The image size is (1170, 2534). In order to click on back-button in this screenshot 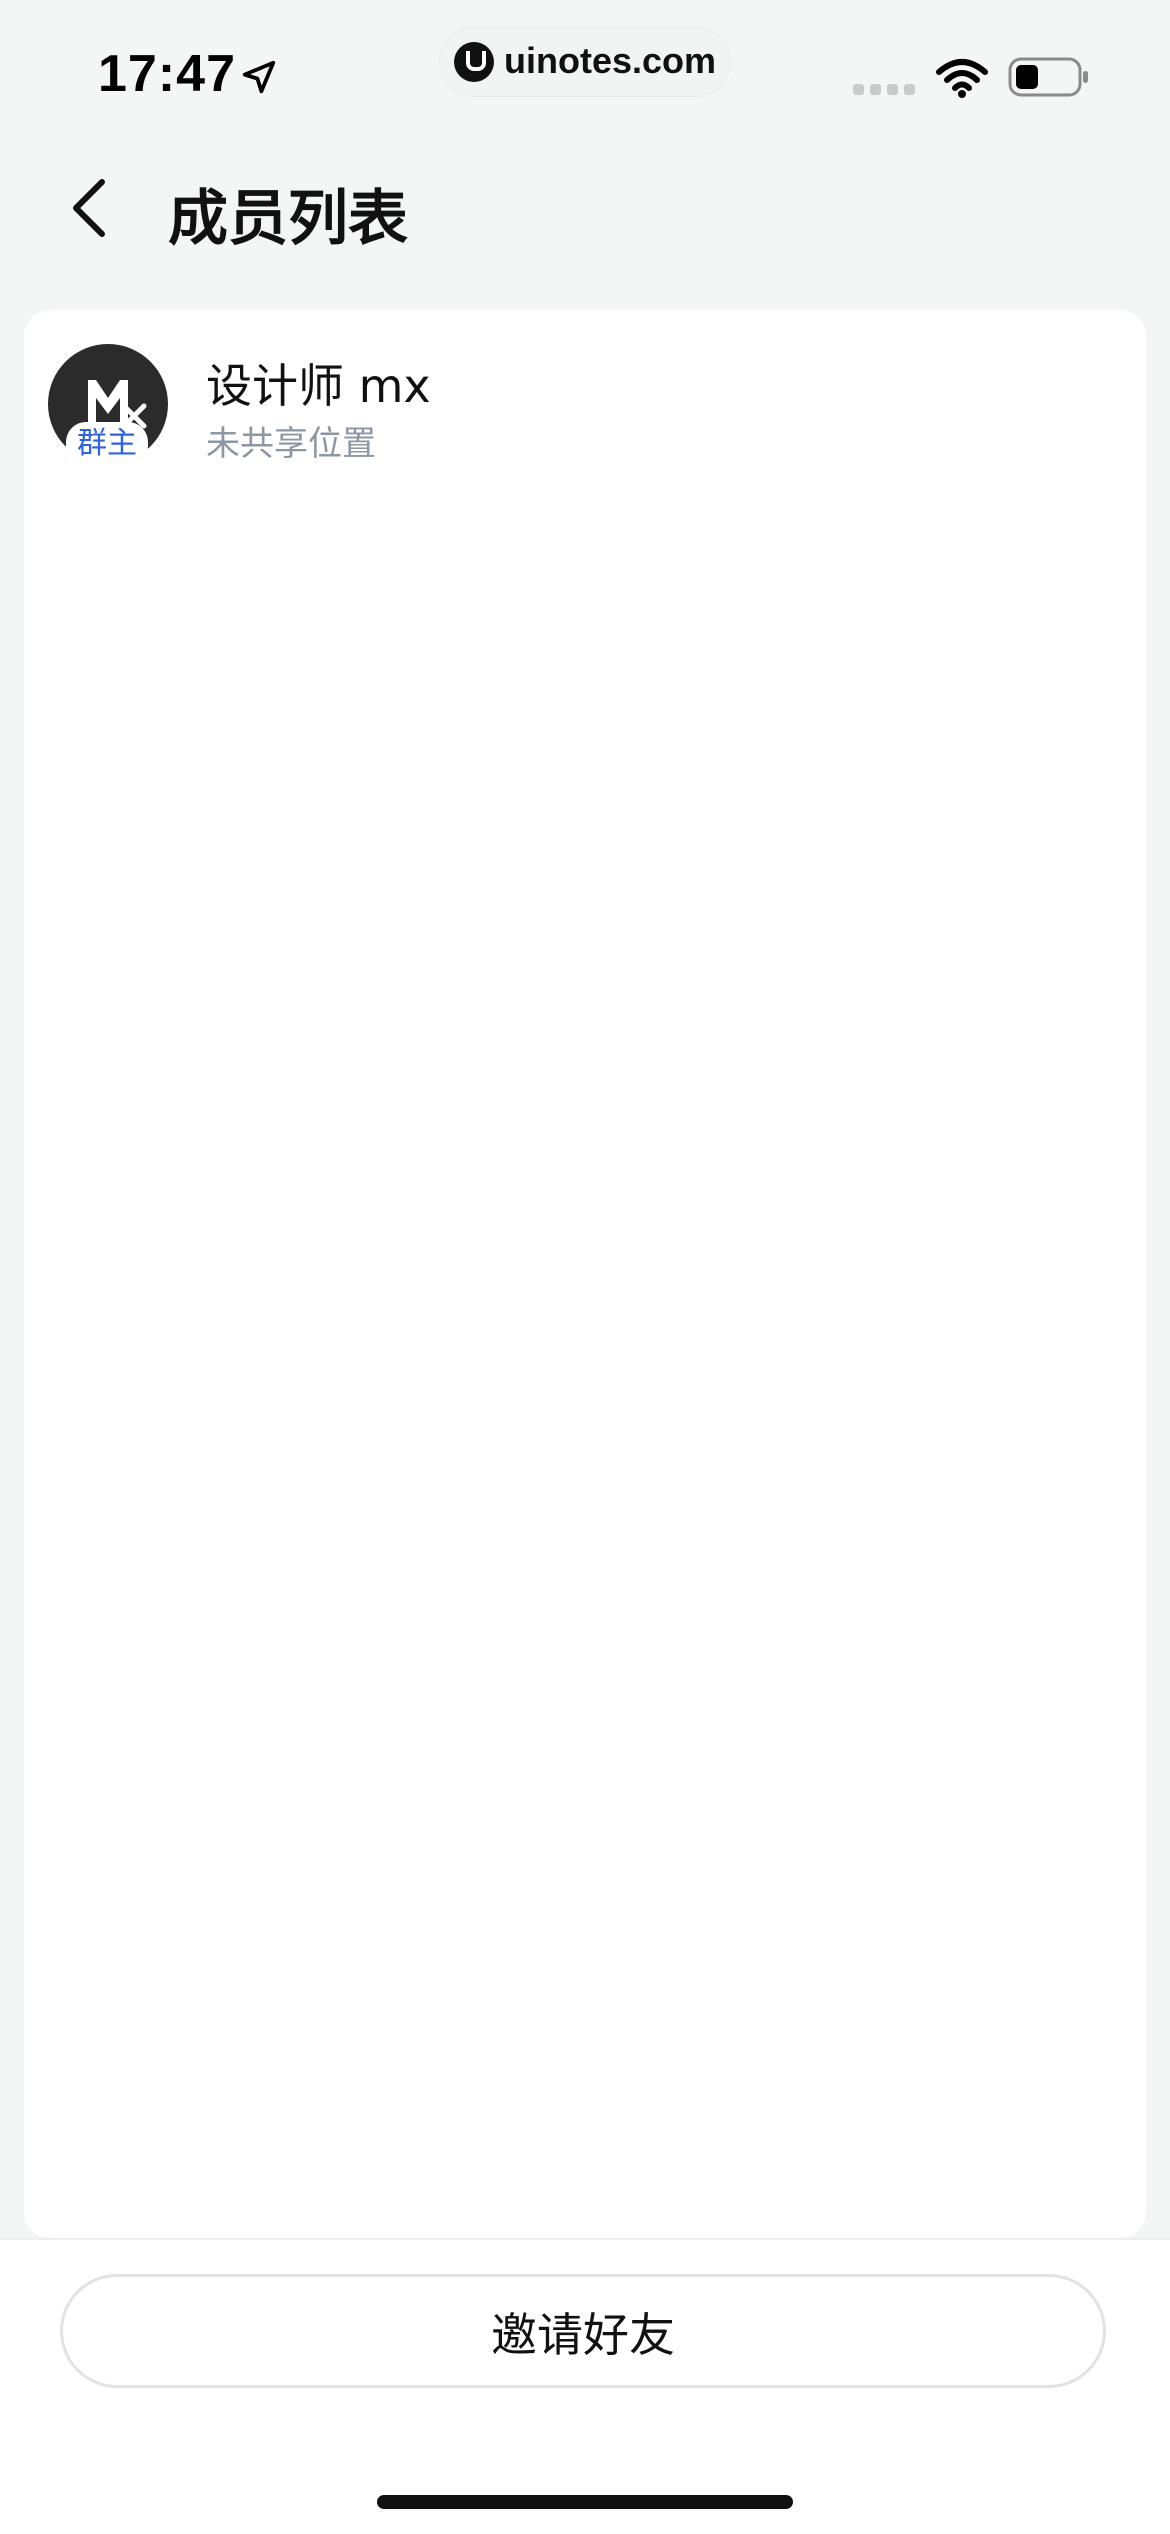, I will do `click(94, 208)`.